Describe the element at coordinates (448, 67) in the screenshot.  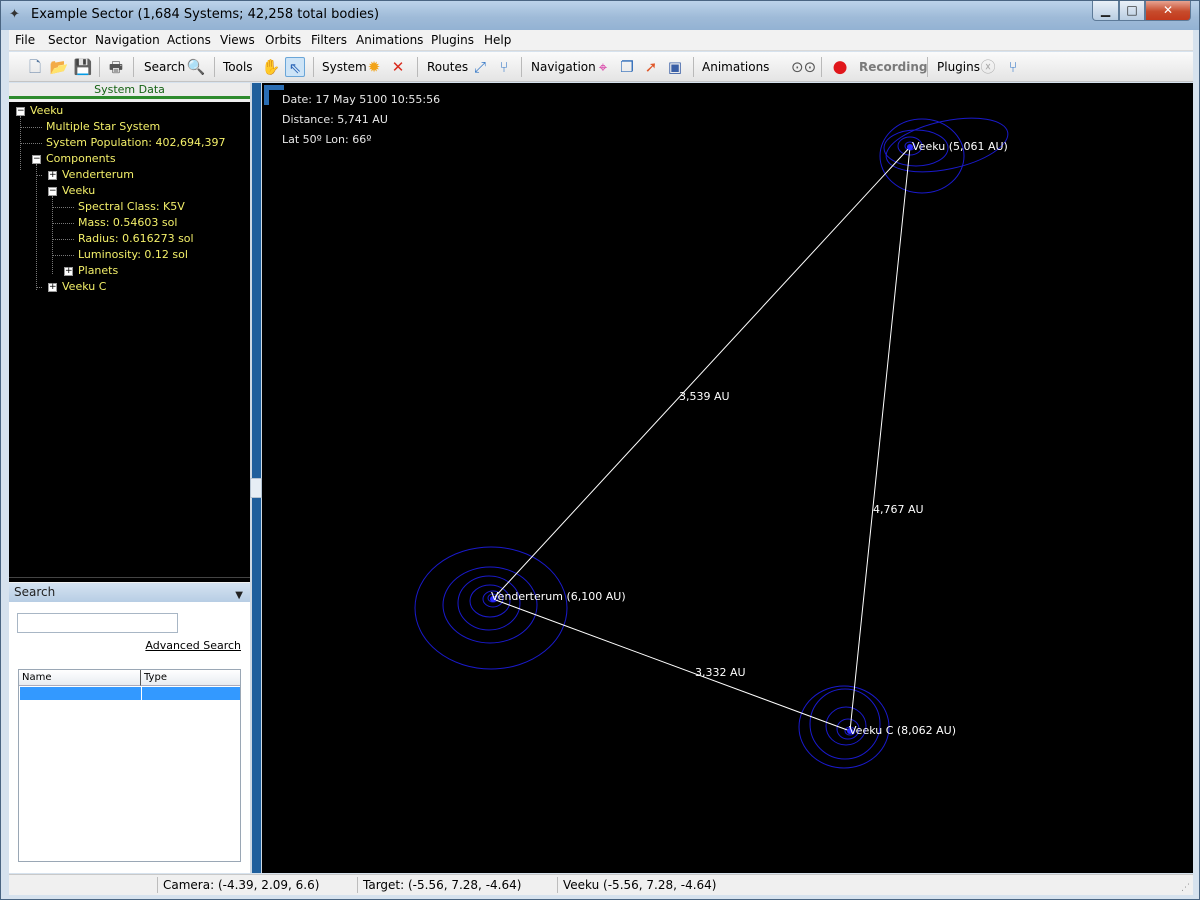
I see `routes-toolbar-label: Routes` at that location.